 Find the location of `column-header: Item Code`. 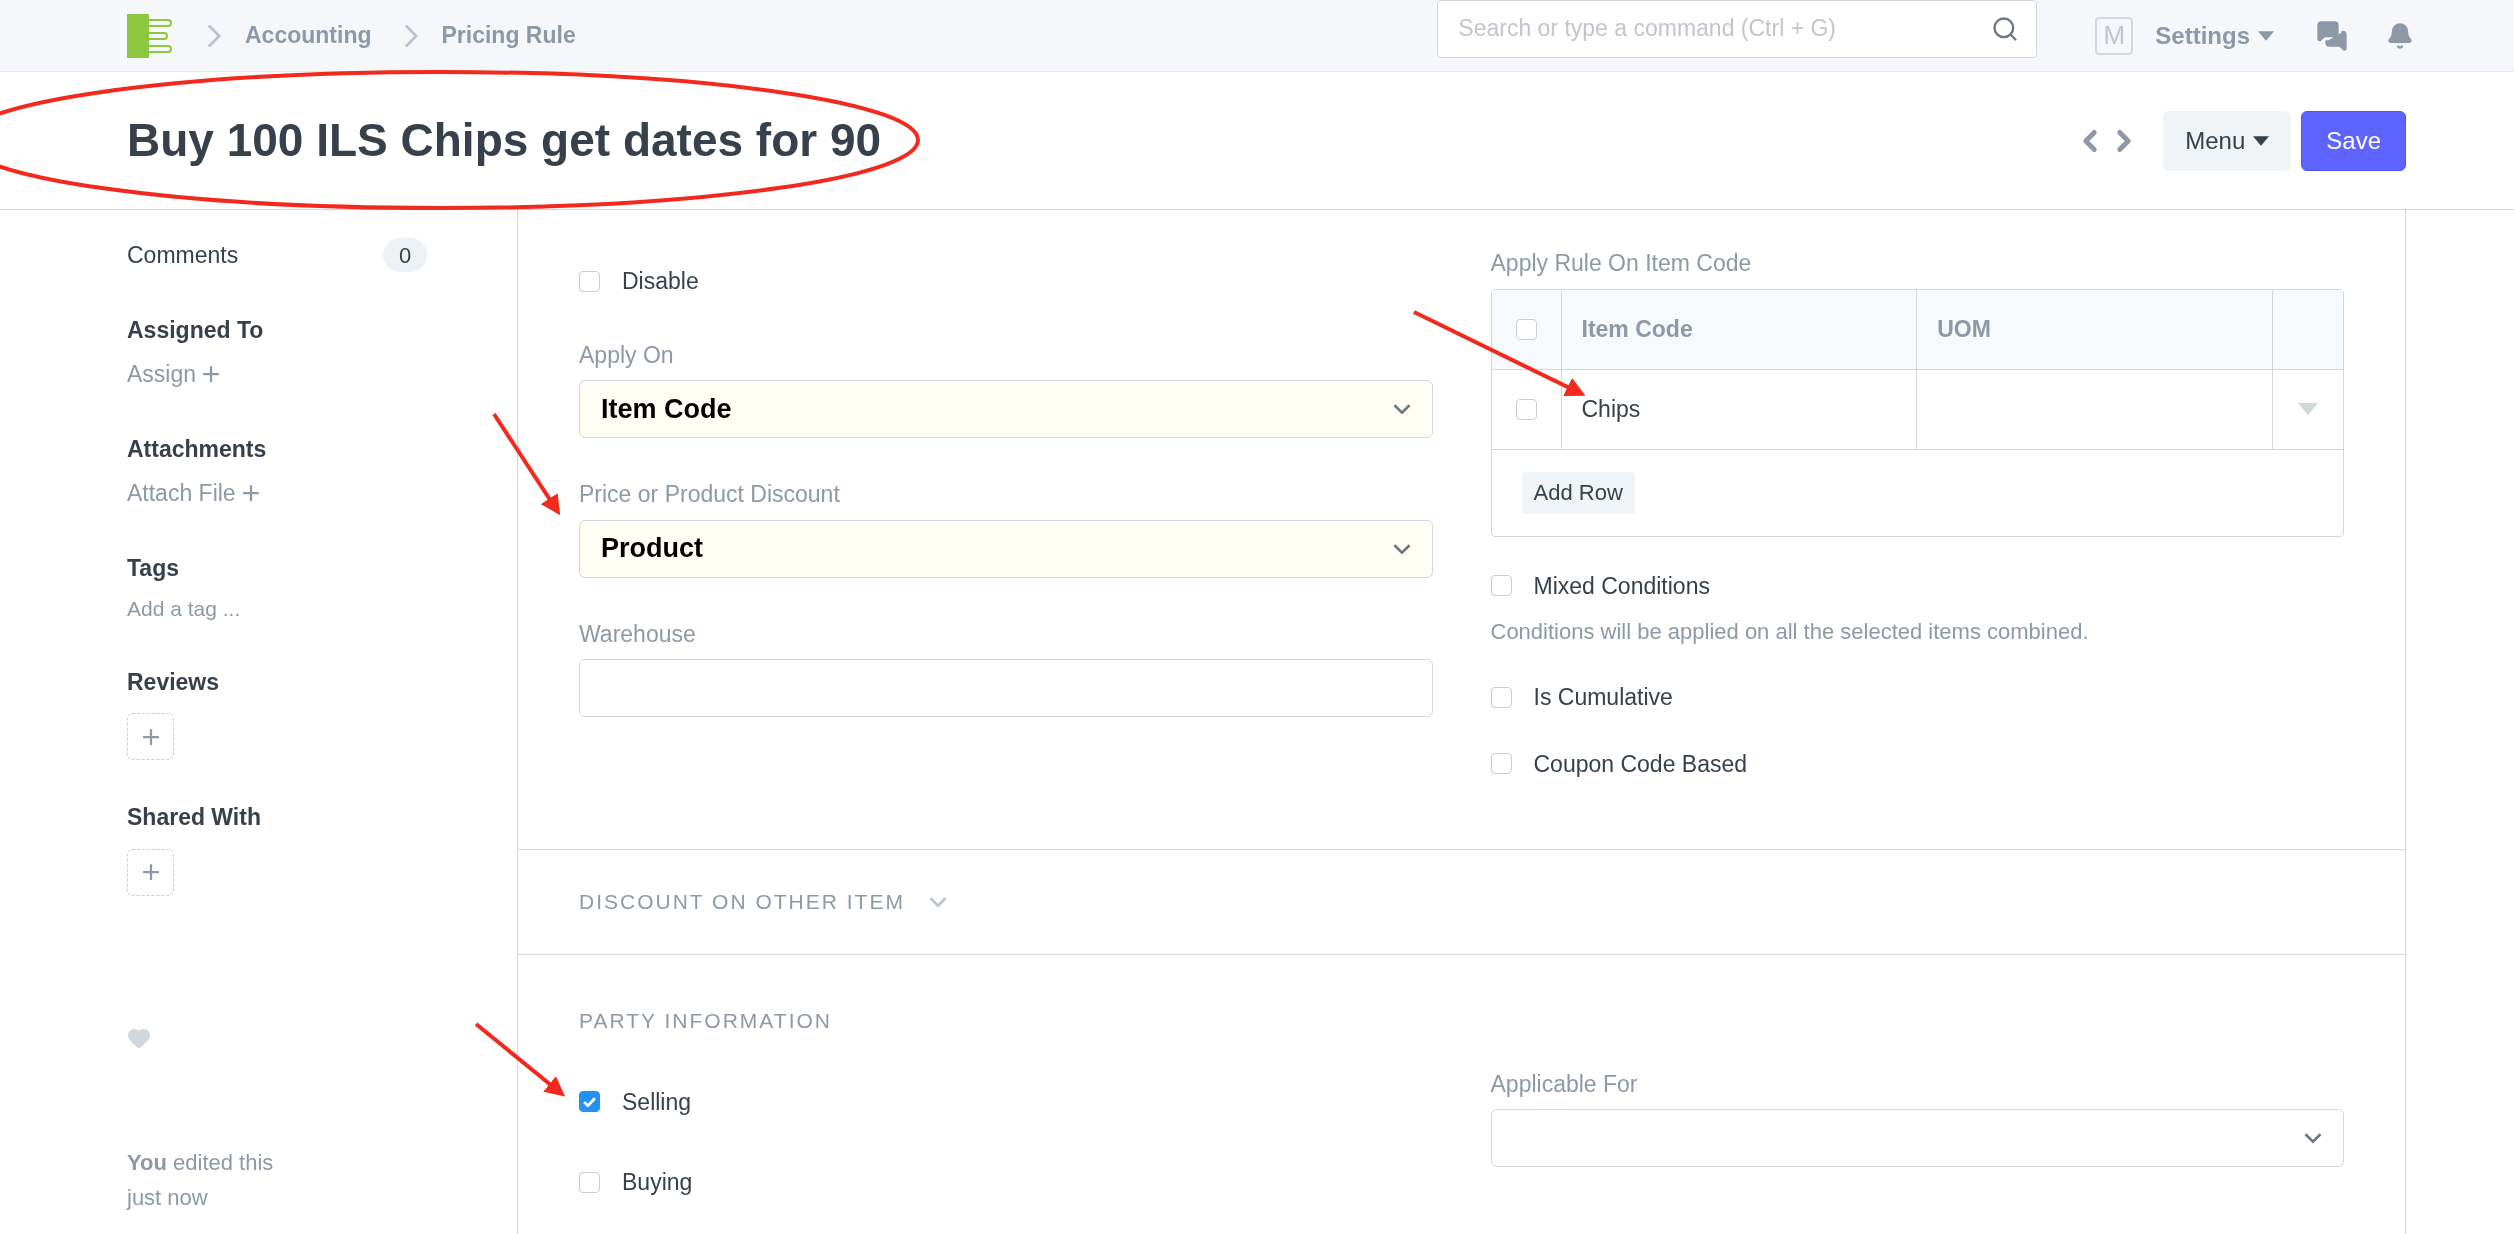

column-header: Item Code is located at coordinates (1739, 329).